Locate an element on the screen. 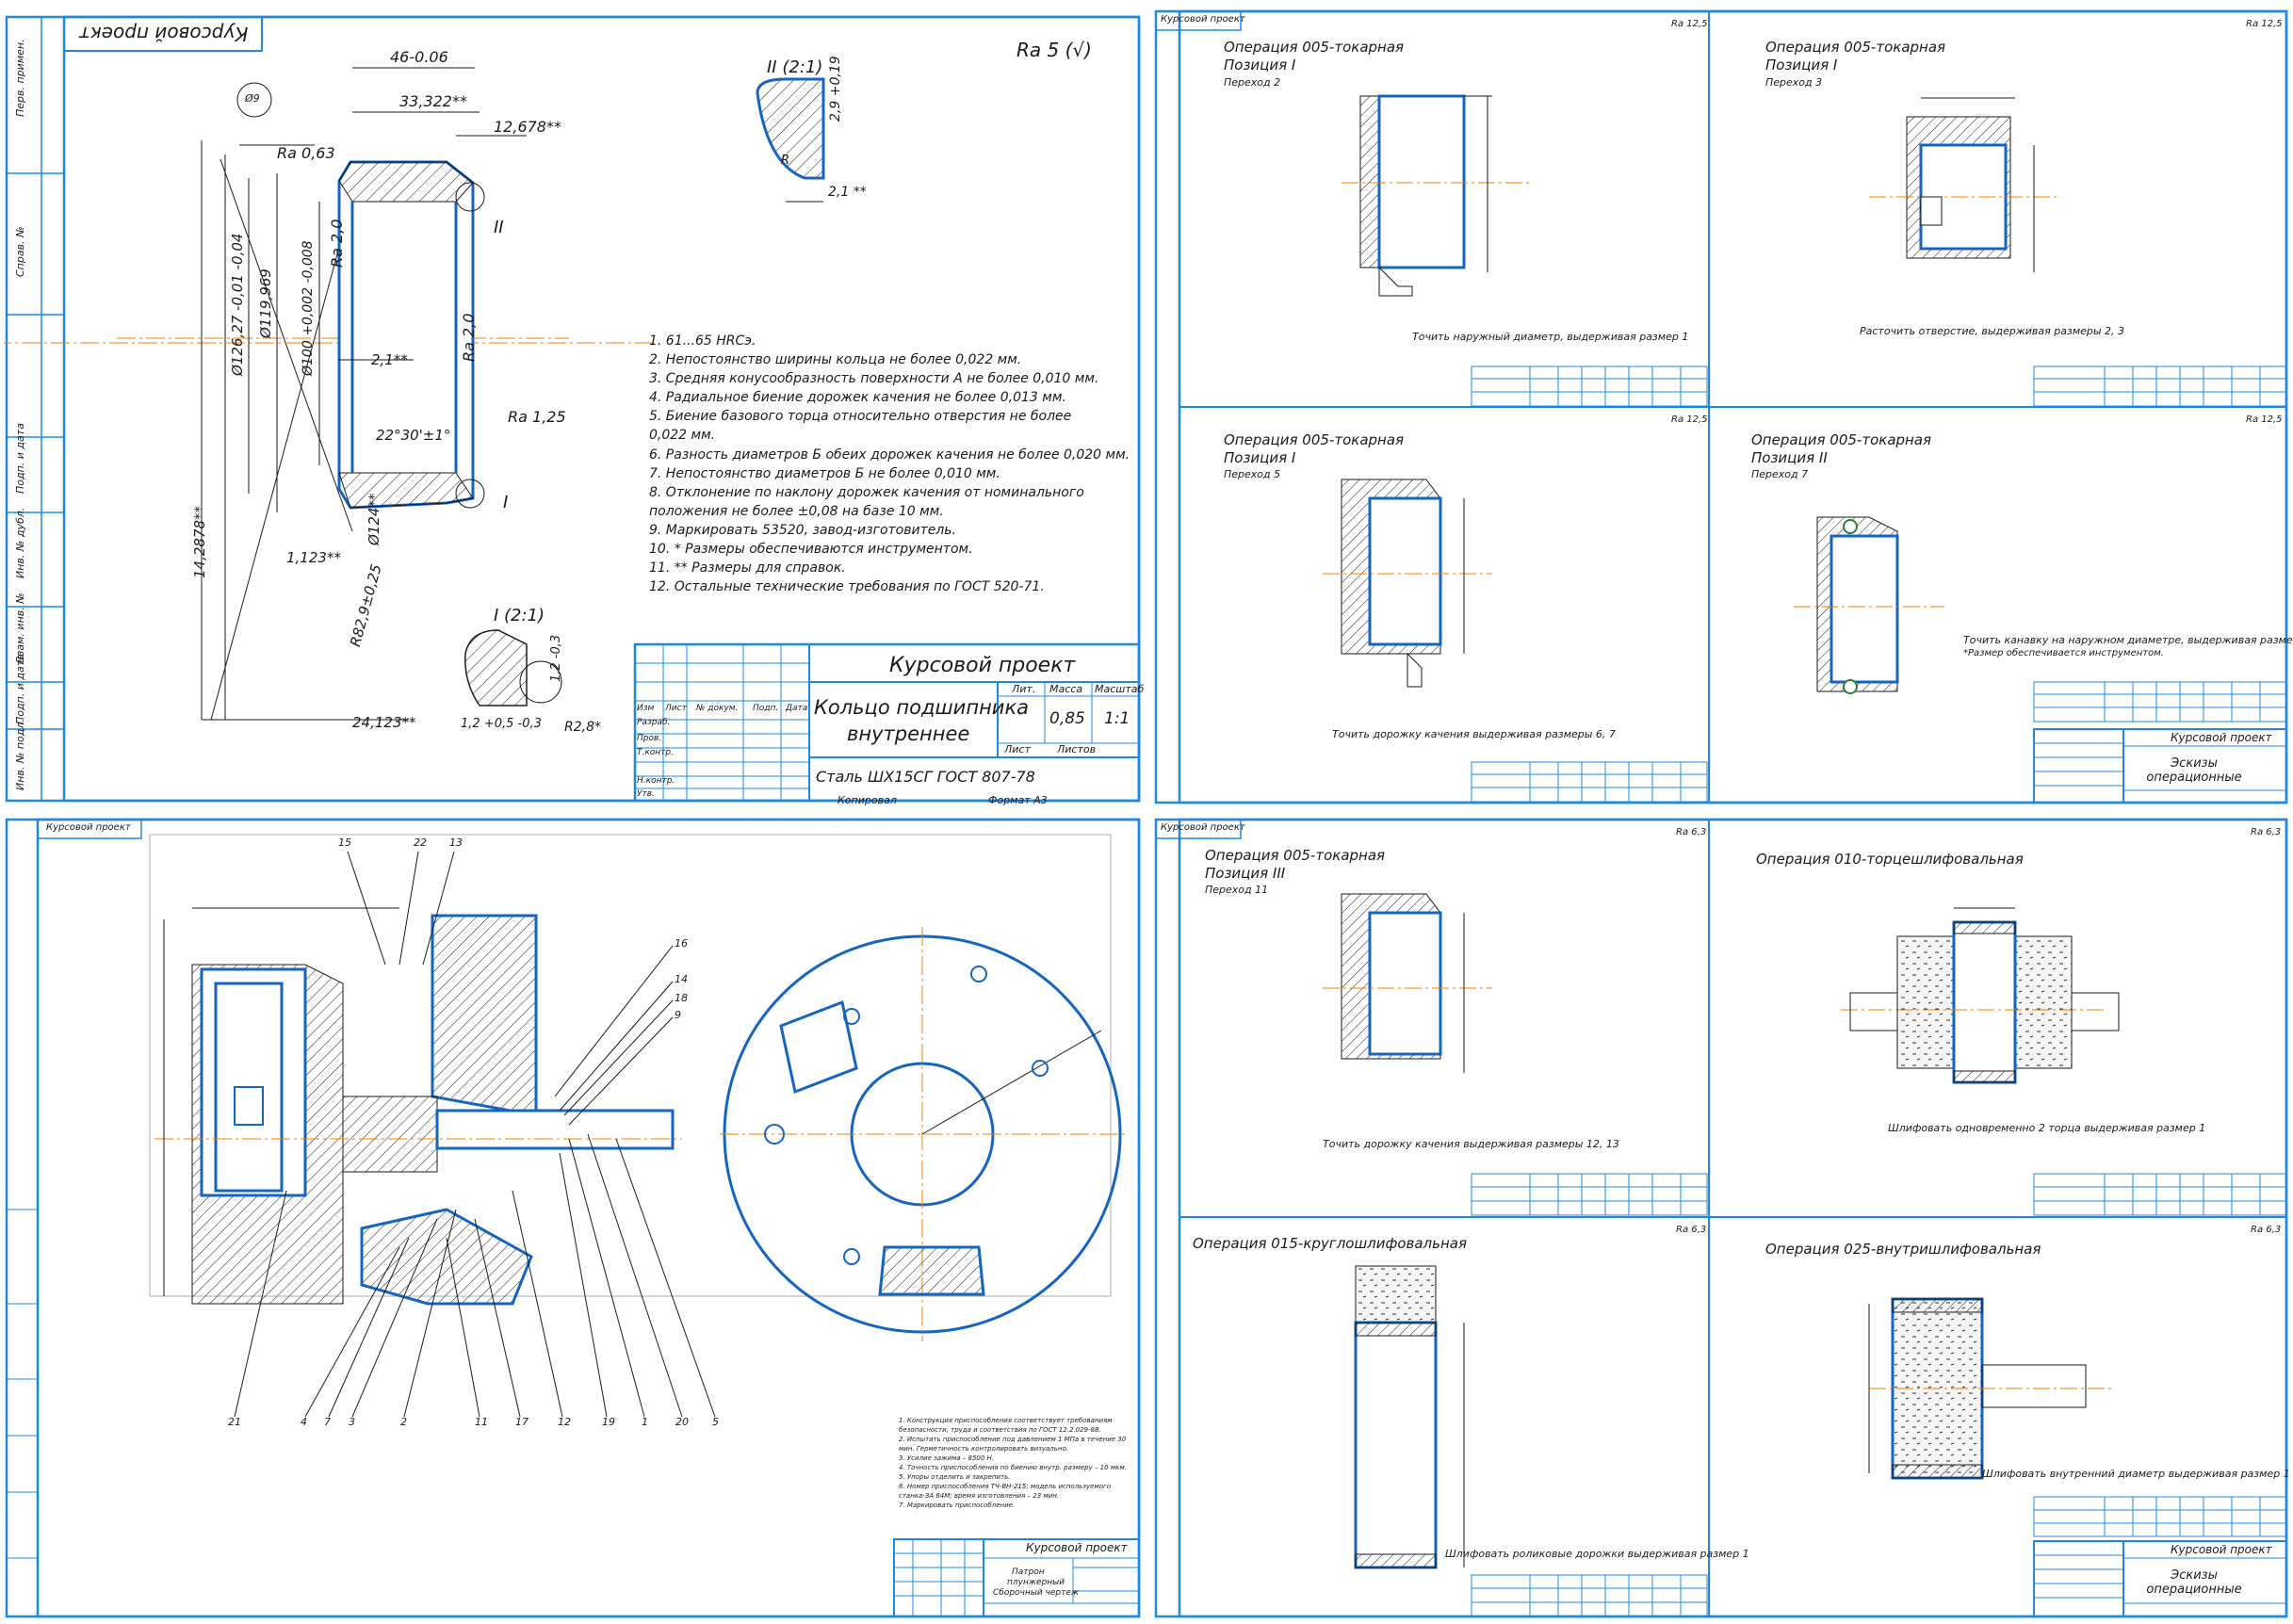 This screenshot has width=2293, height=1624. view-ii-dim-2: 2,1 ** is located at coordinates (847, 192).